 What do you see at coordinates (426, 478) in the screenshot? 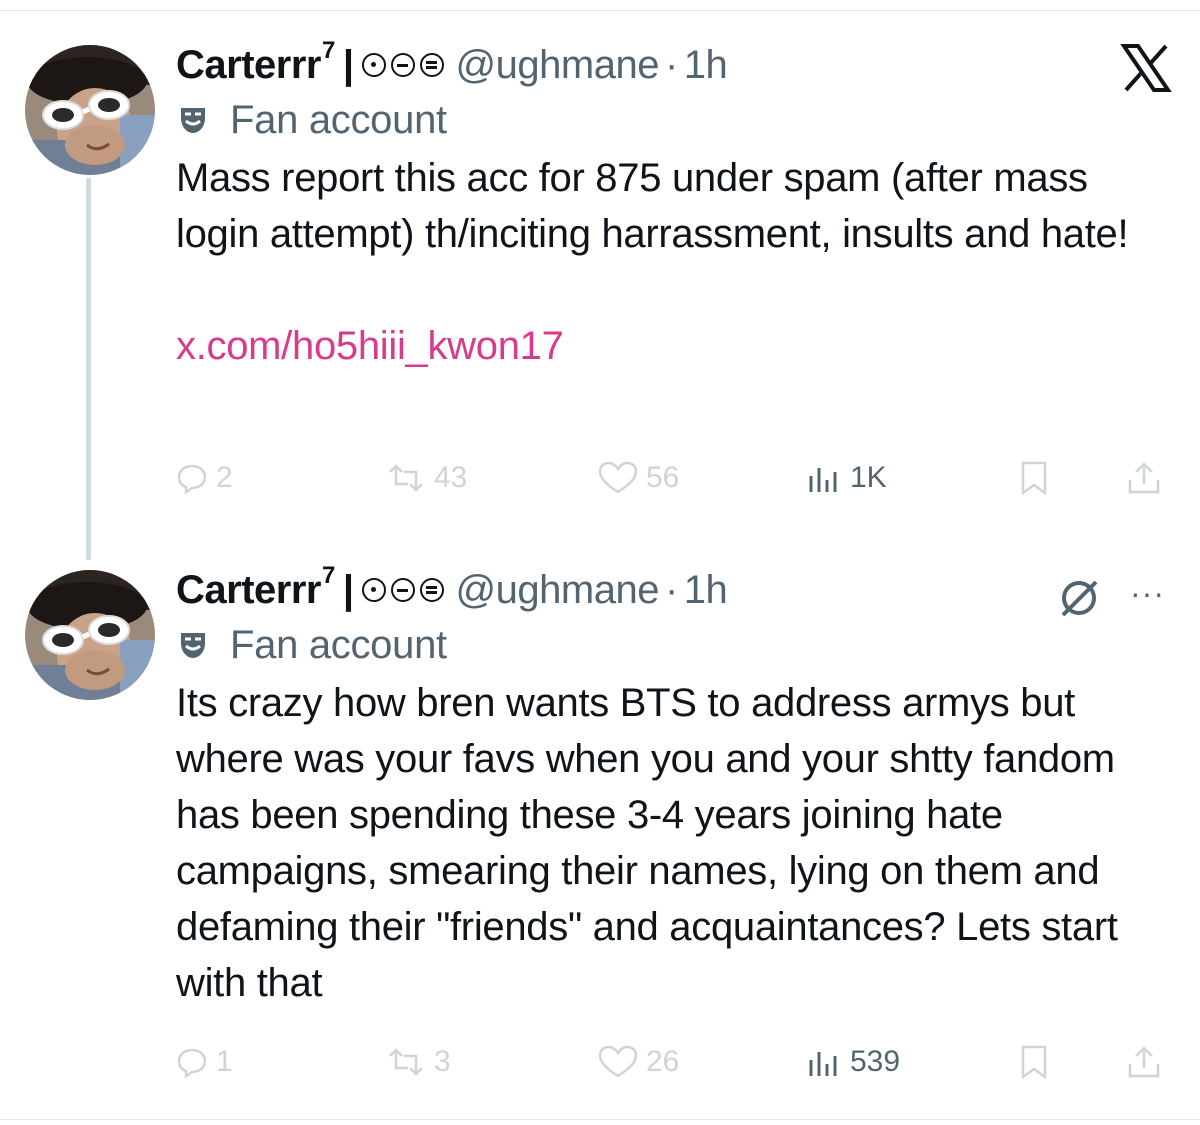
I see `repost-button: 43` at bounding box center [426, 478].